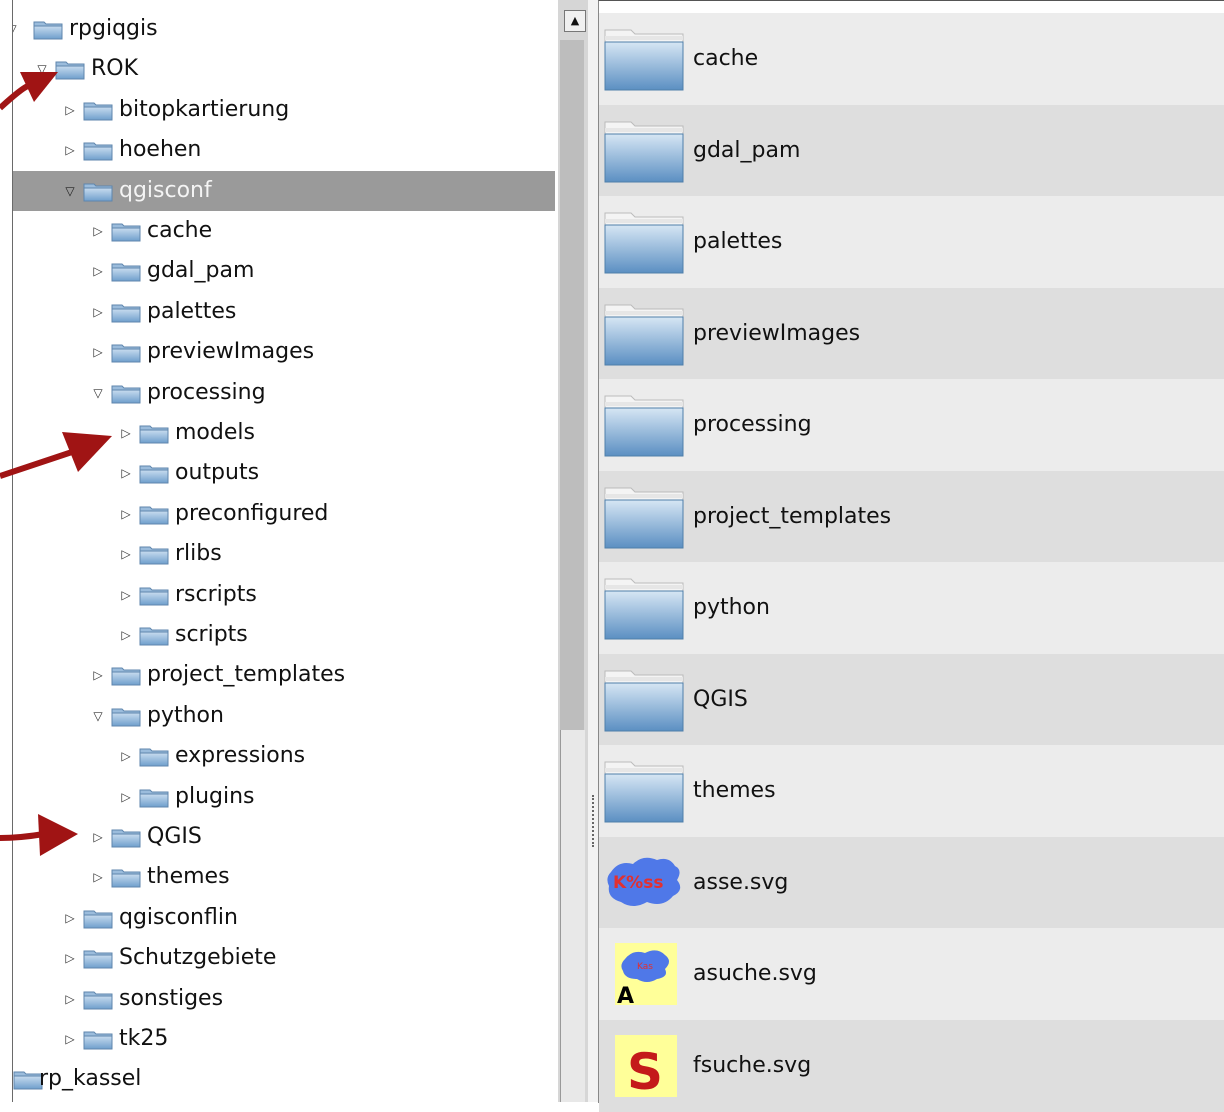 The height and width of the screenshot is (1112, 1224). What do you see at coordinates (284, 69) in the screenshot?
I see `tree-item-rok: ▽ ROK` at bounding box center [284, 69].